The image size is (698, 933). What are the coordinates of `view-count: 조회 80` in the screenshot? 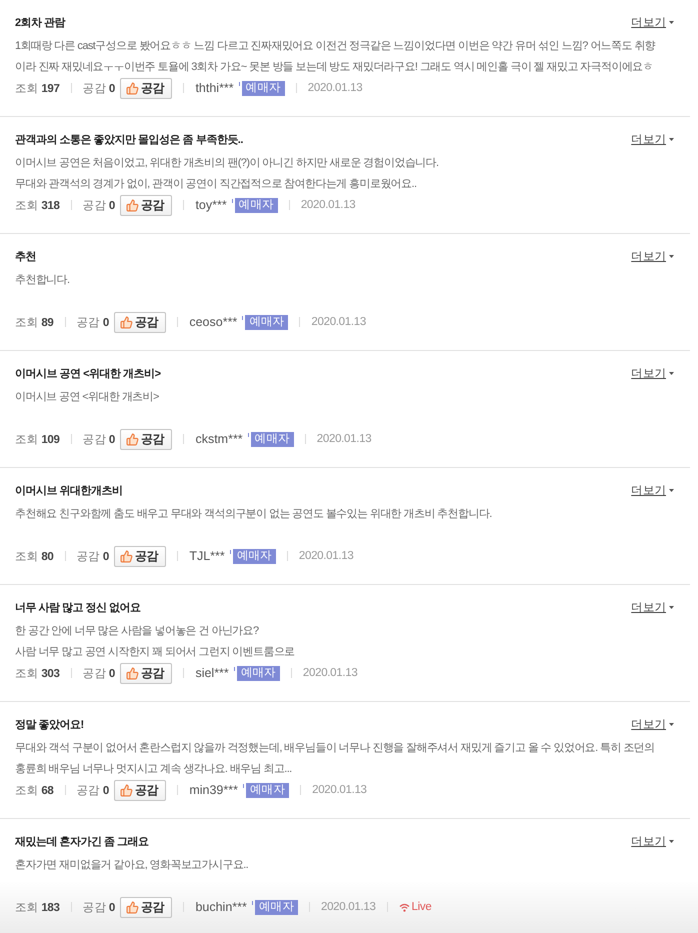 It's located at (34, 557).